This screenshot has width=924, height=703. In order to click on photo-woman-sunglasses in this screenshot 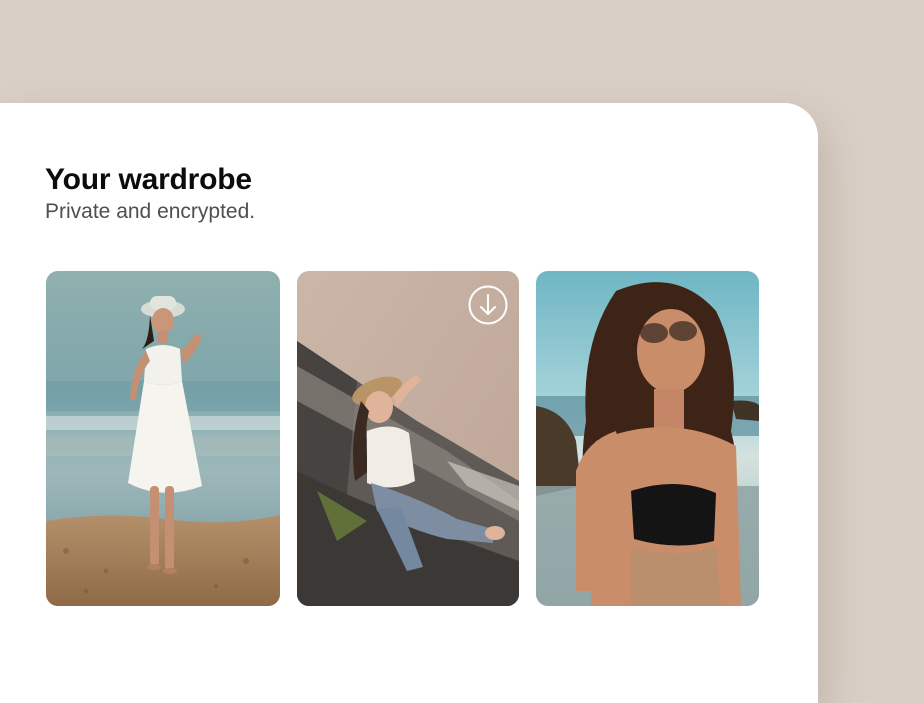, I will do `click(647, 438)`.